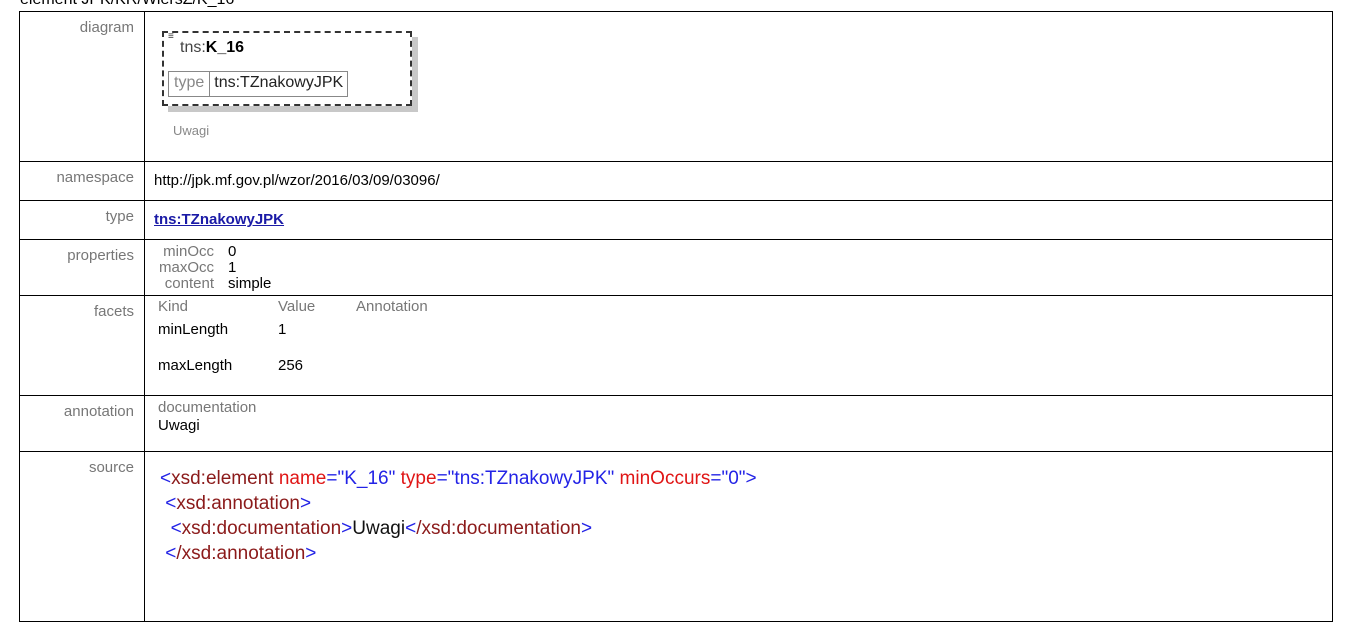 Image resolution: width=1349 pixels, height=622 pixels. What do you see at coordinates (191, 130) in the screenshot?
I see `diagram-caption: Uwagi` at bounding box center [191, 130].